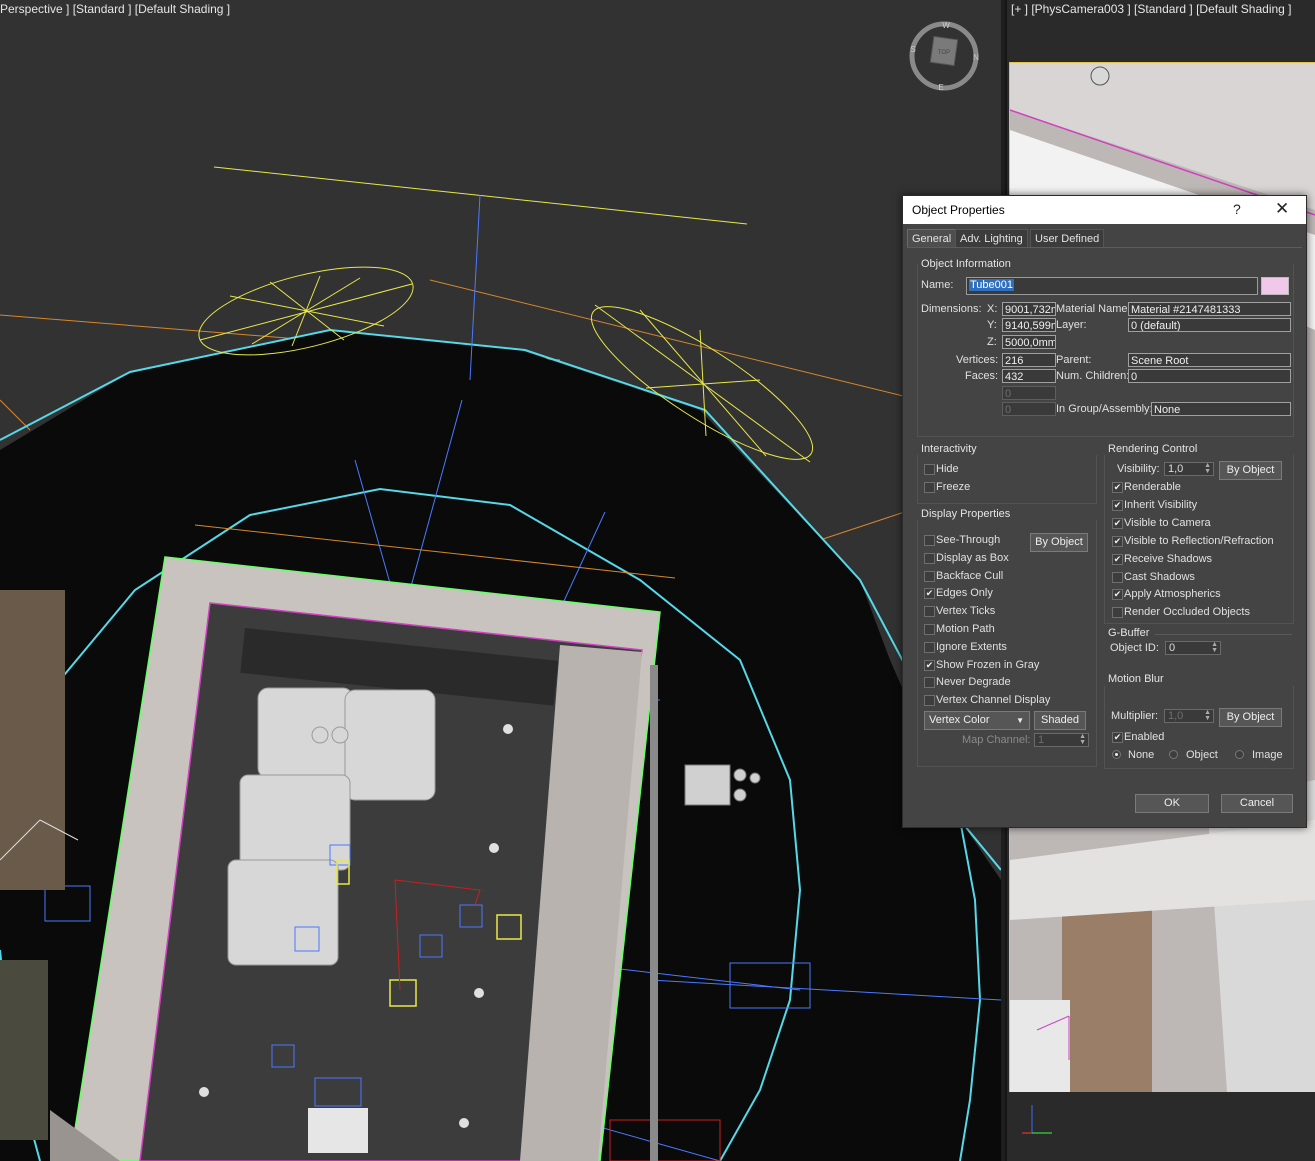 The height and width of the screenshot is (1161, 1315). Describe the element at coordinates (1275, 286) in the screenshot. I see `object-color-swatch` at that location.